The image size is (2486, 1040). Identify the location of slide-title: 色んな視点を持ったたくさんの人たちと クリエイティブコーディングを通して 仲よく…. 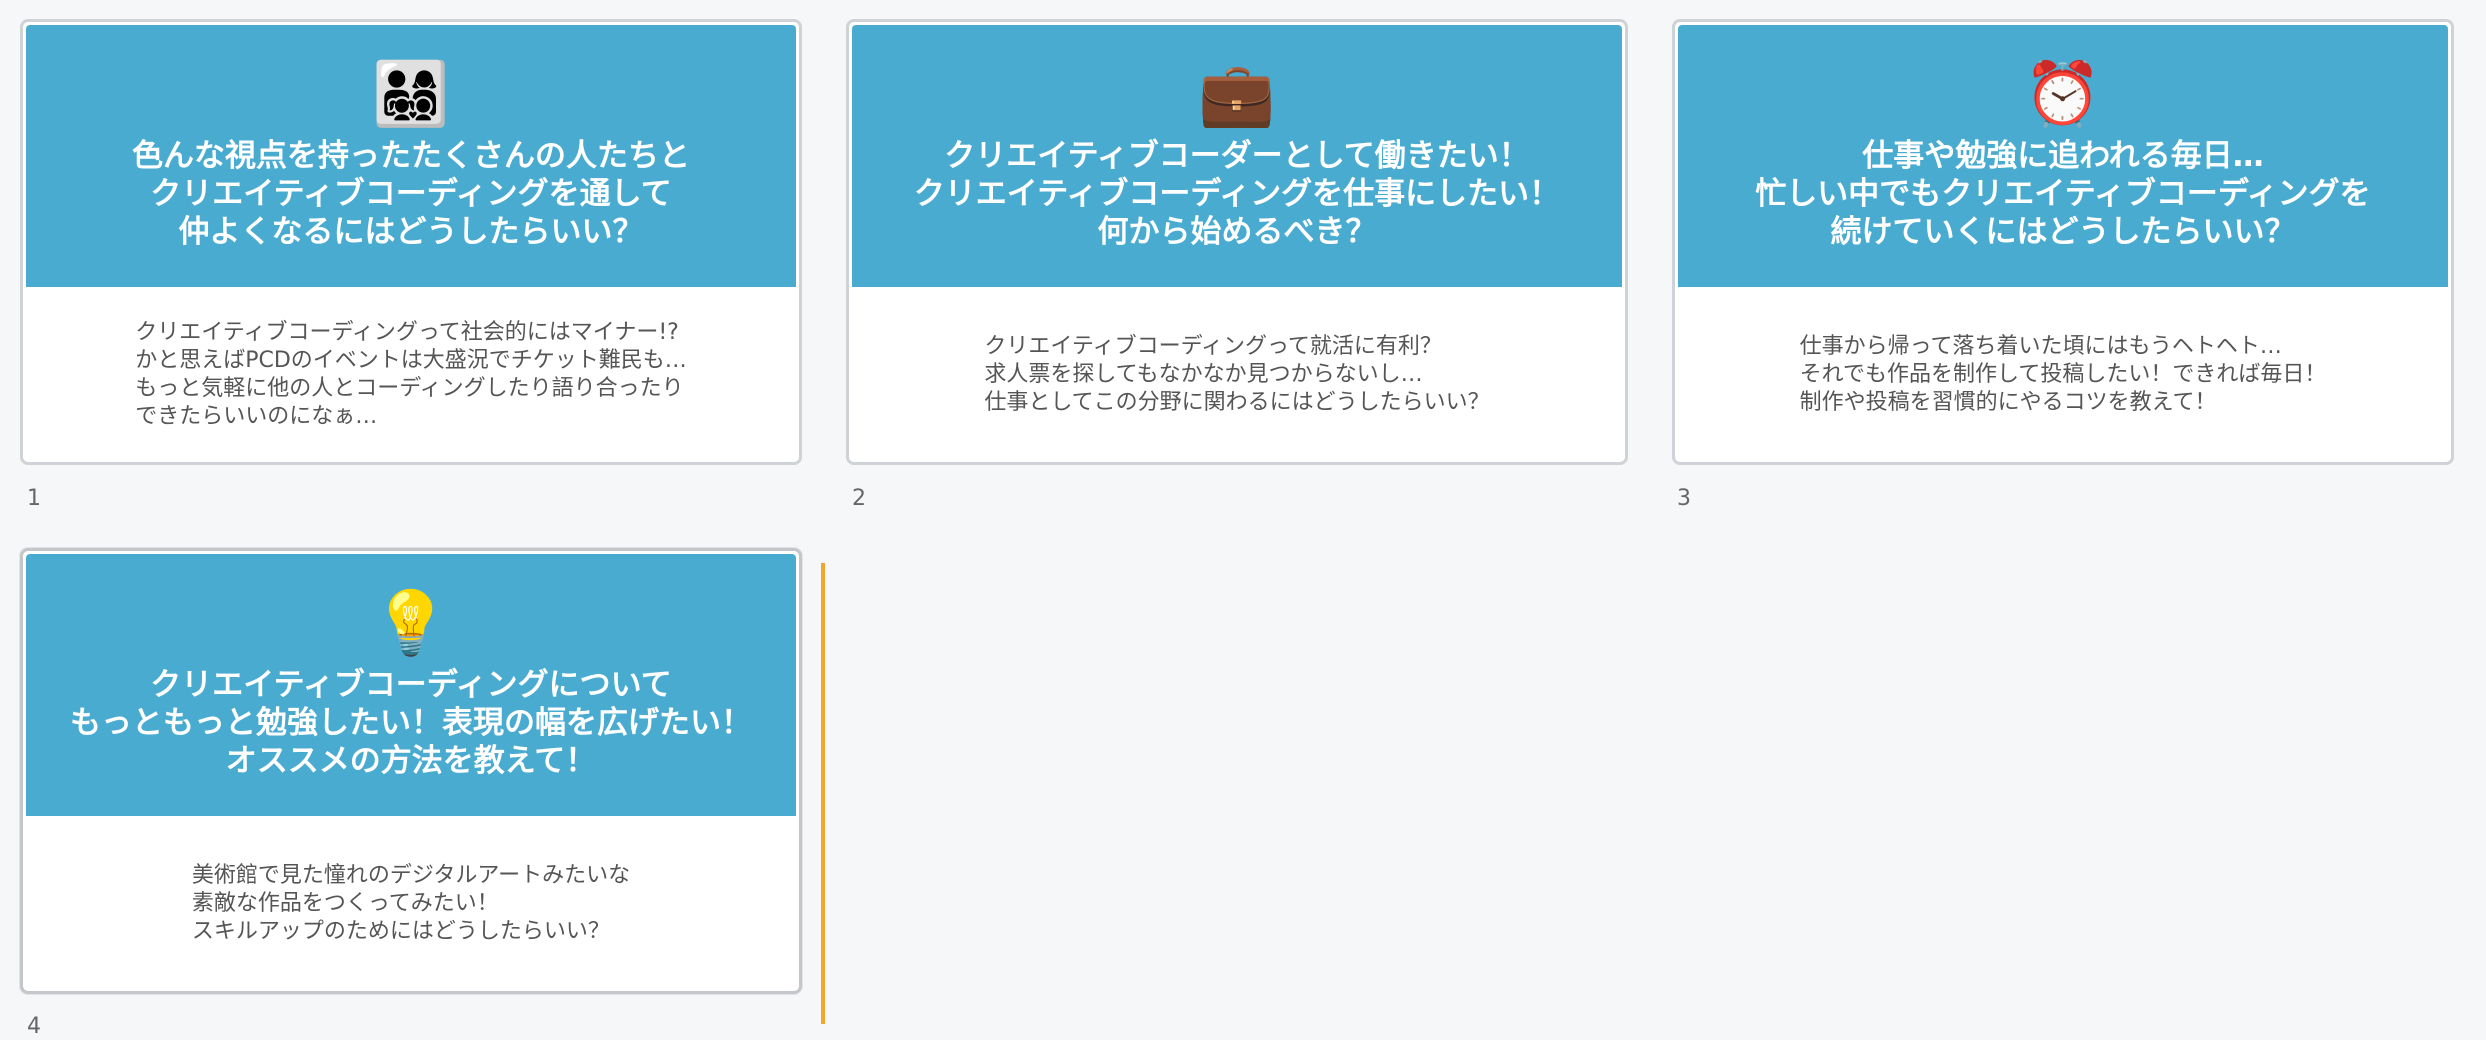
(411, 194).